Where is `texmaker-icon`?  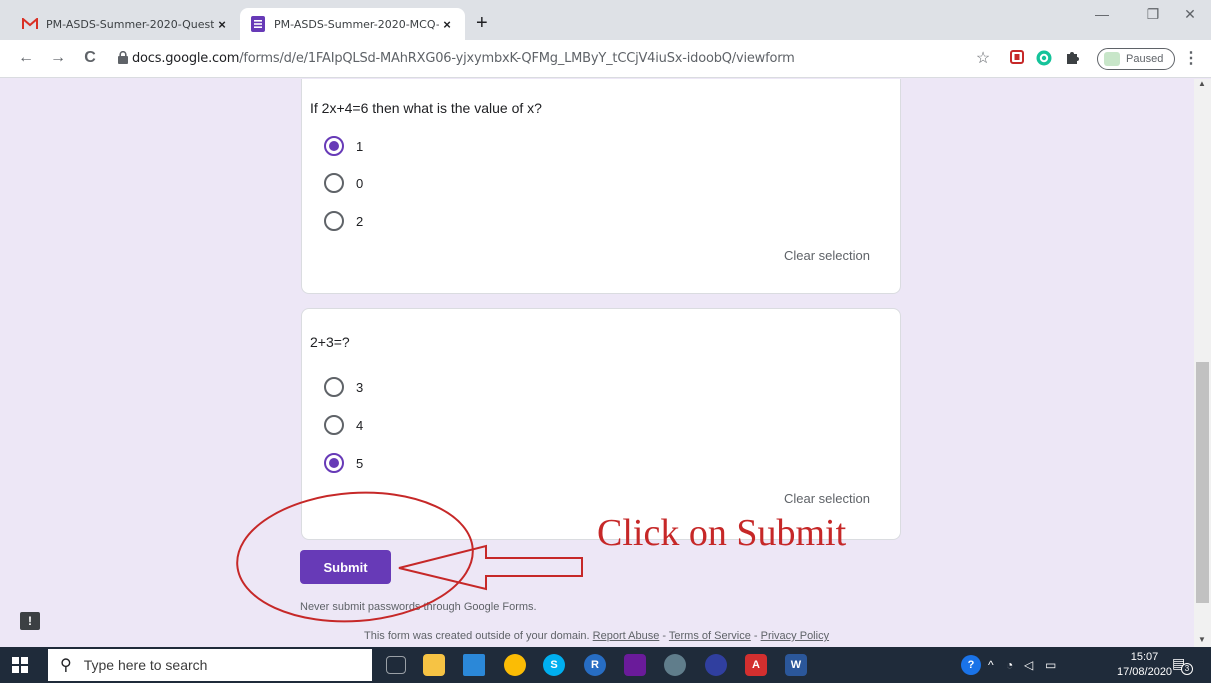
texmaker-icon is located at coordinates (635, 665).